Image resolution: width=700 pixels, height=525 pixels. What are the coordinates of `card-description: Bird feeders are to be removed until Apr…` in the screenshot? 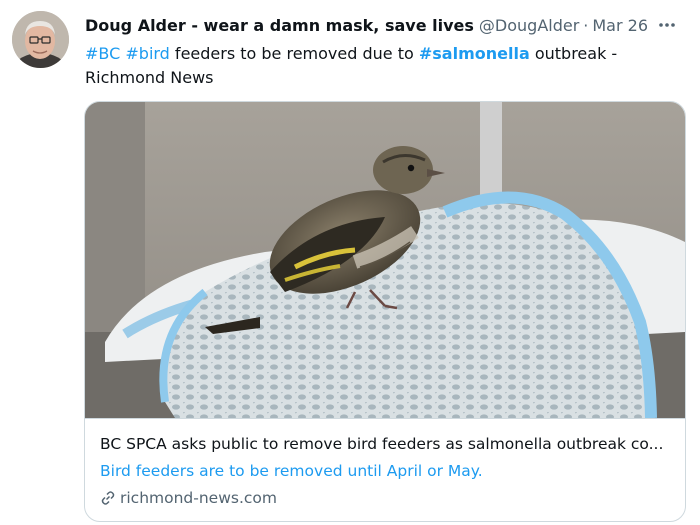 It's located at (291, 471).